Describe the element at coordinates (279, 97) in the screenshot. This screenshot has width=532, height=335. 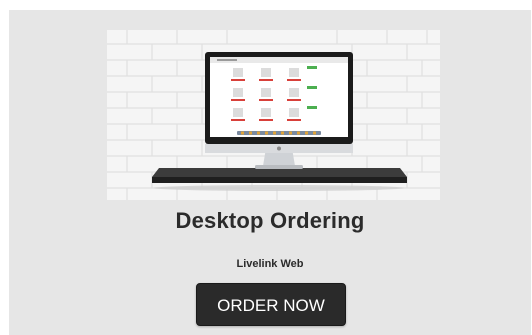
I see `monitor-screen` at that location.